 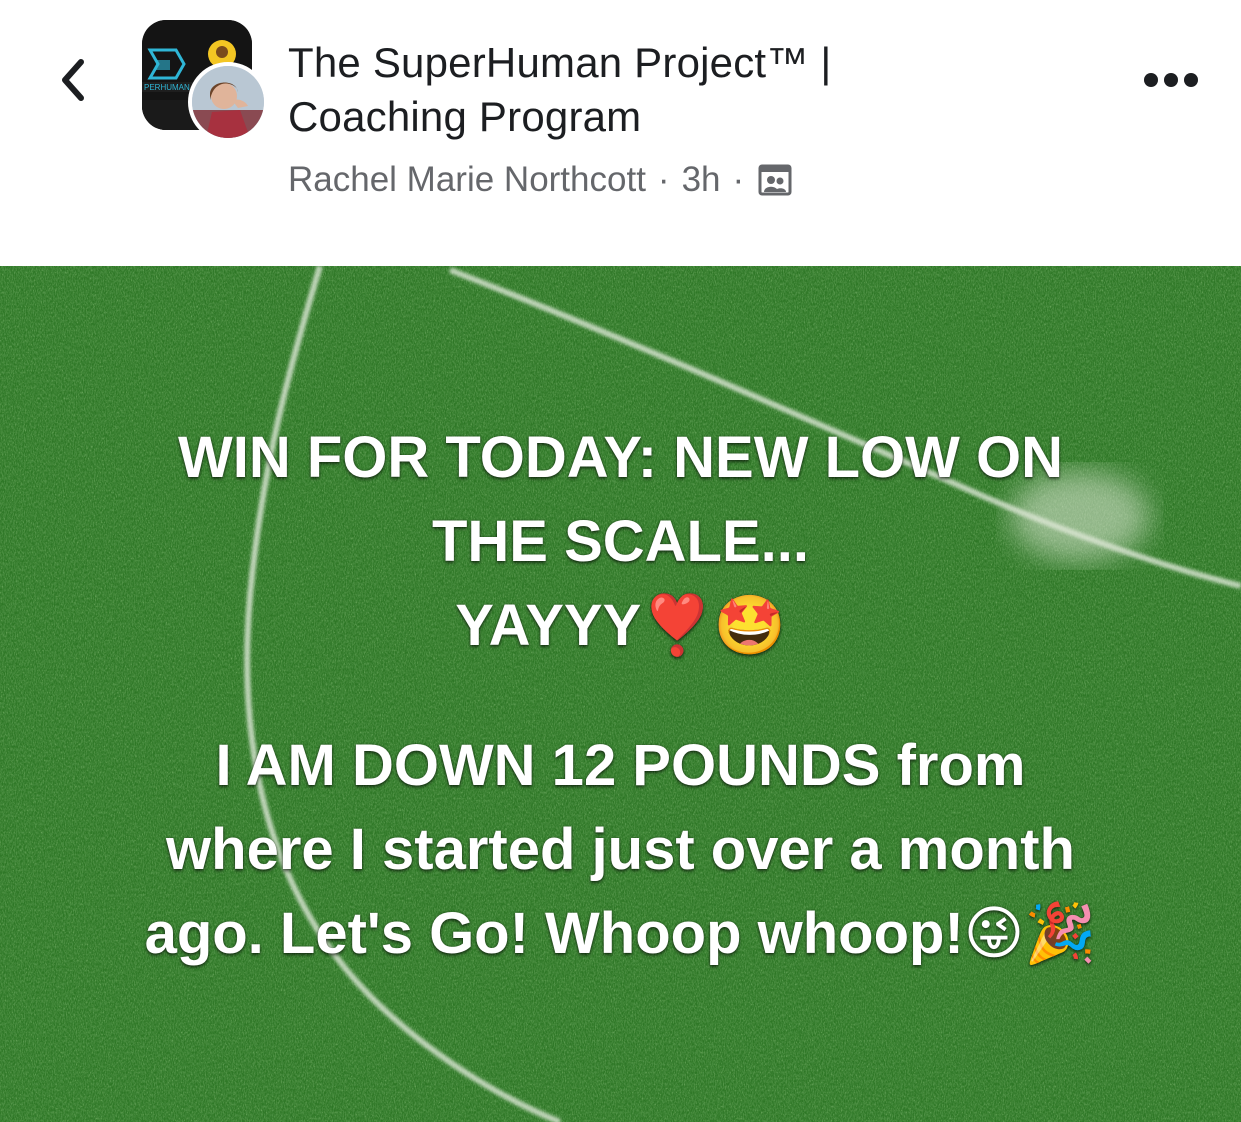 I want to click on author-photo, so click(x=228, y=102).